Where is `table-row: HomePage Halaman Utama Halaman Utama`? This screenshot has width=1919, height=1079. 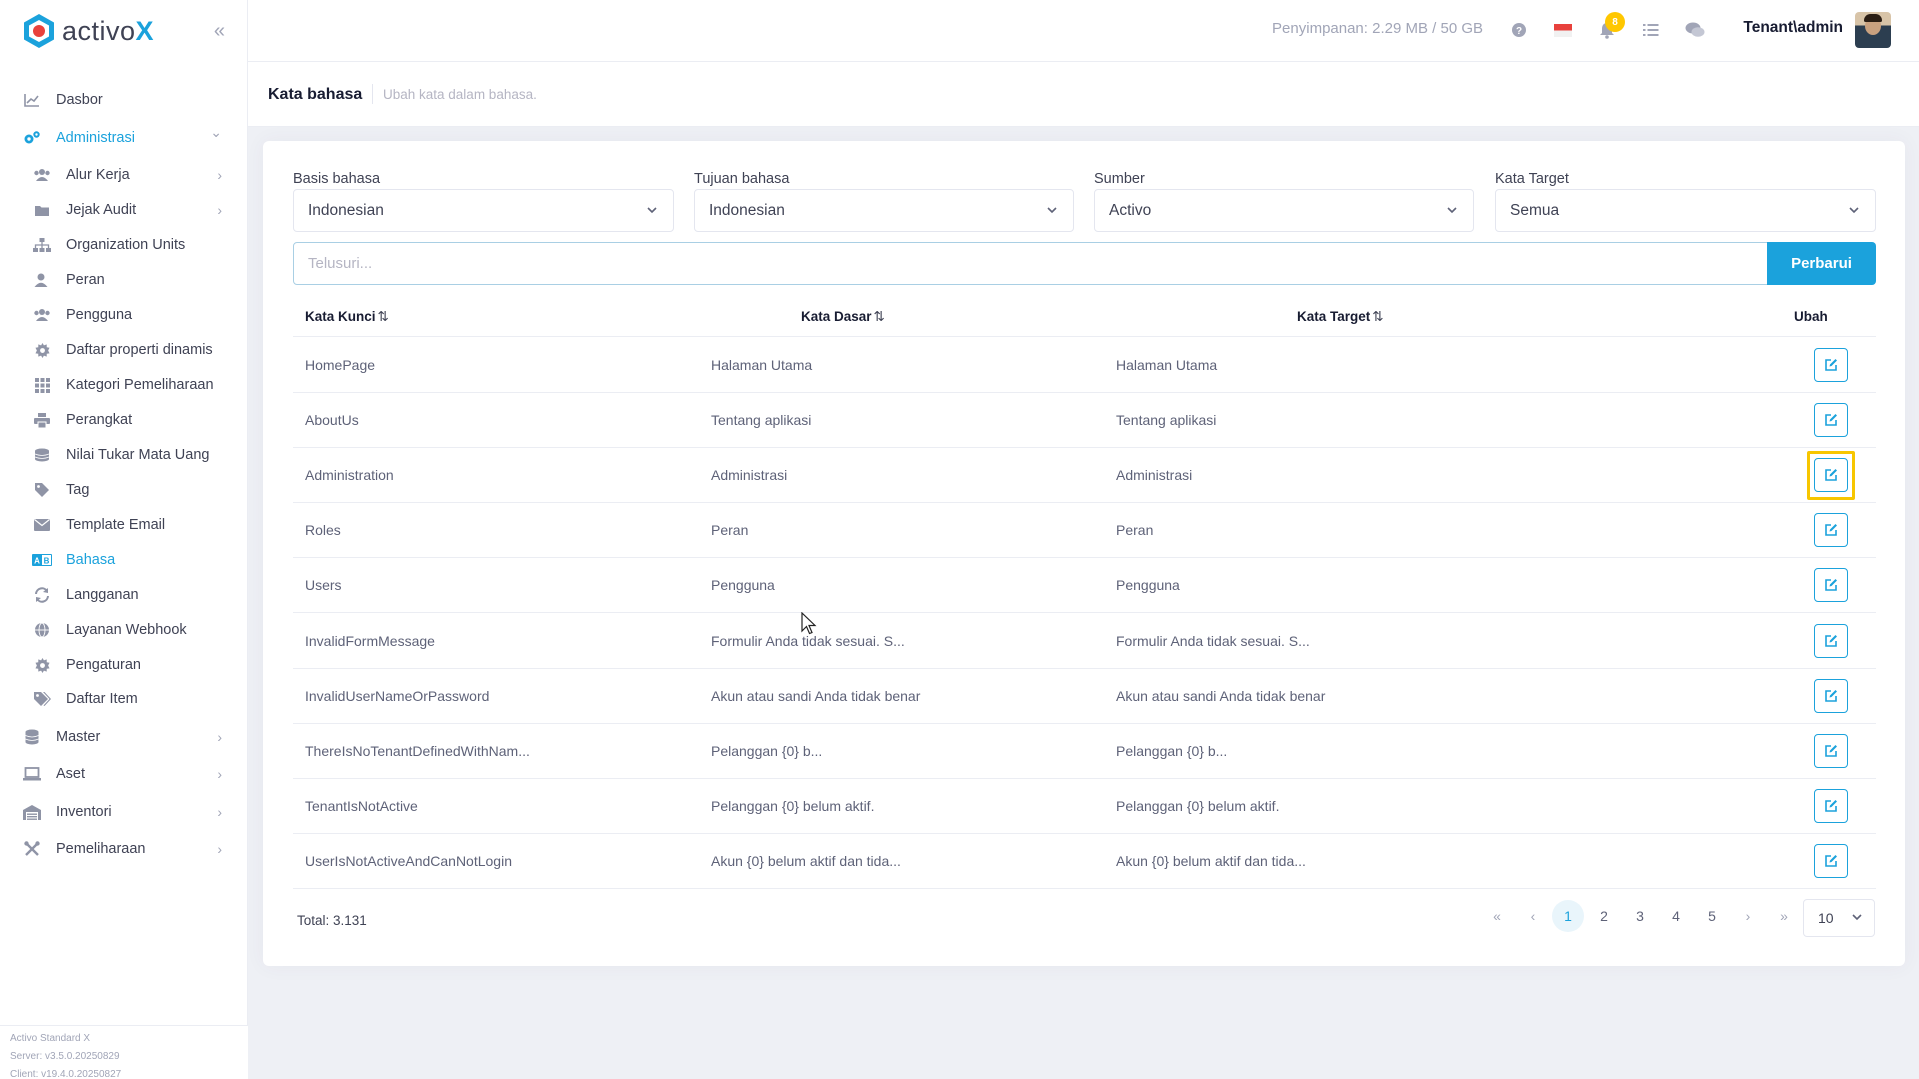 table-row: HomePage Halaman Utama Halaman Utama is located at coordinates (1084, 365).